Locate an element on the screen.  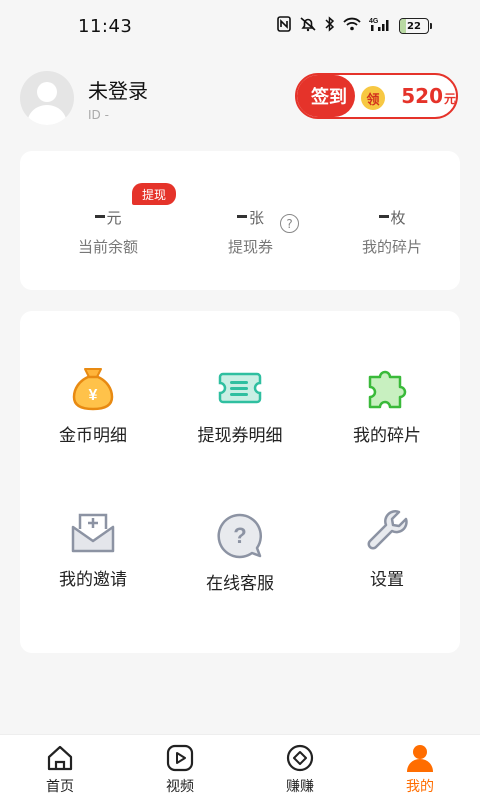
battery-level: 22 is located at coordinates (414, 26).